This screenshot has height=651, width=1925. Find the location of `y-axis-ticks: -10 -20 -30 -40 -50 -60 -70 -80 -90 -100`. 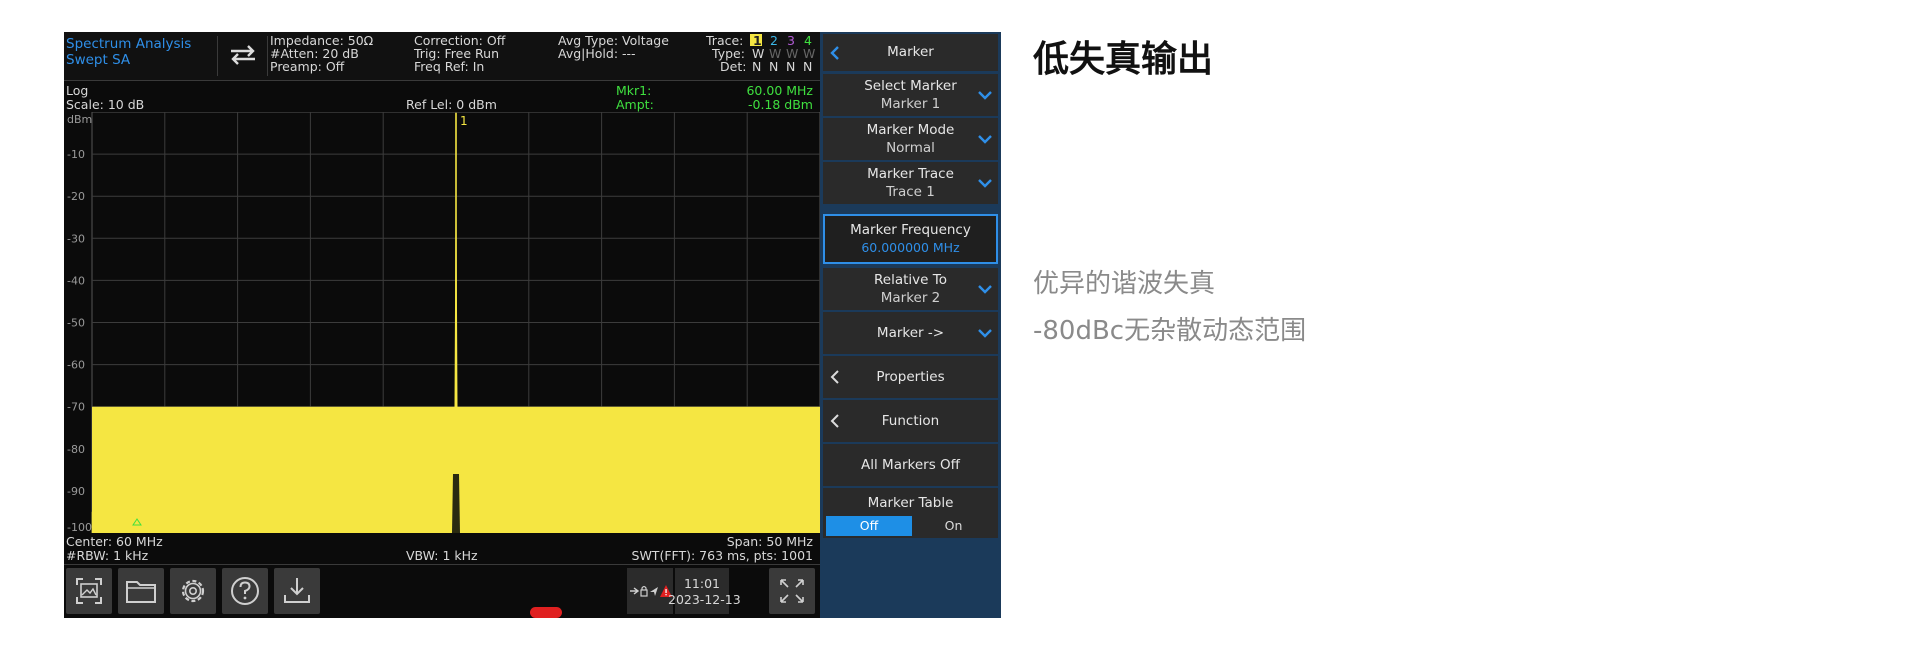

y-axis-ticks: -10 -20 -30 -40 -50 -60 -70 -80 -90 -100 is located at coordinates (79, 340).